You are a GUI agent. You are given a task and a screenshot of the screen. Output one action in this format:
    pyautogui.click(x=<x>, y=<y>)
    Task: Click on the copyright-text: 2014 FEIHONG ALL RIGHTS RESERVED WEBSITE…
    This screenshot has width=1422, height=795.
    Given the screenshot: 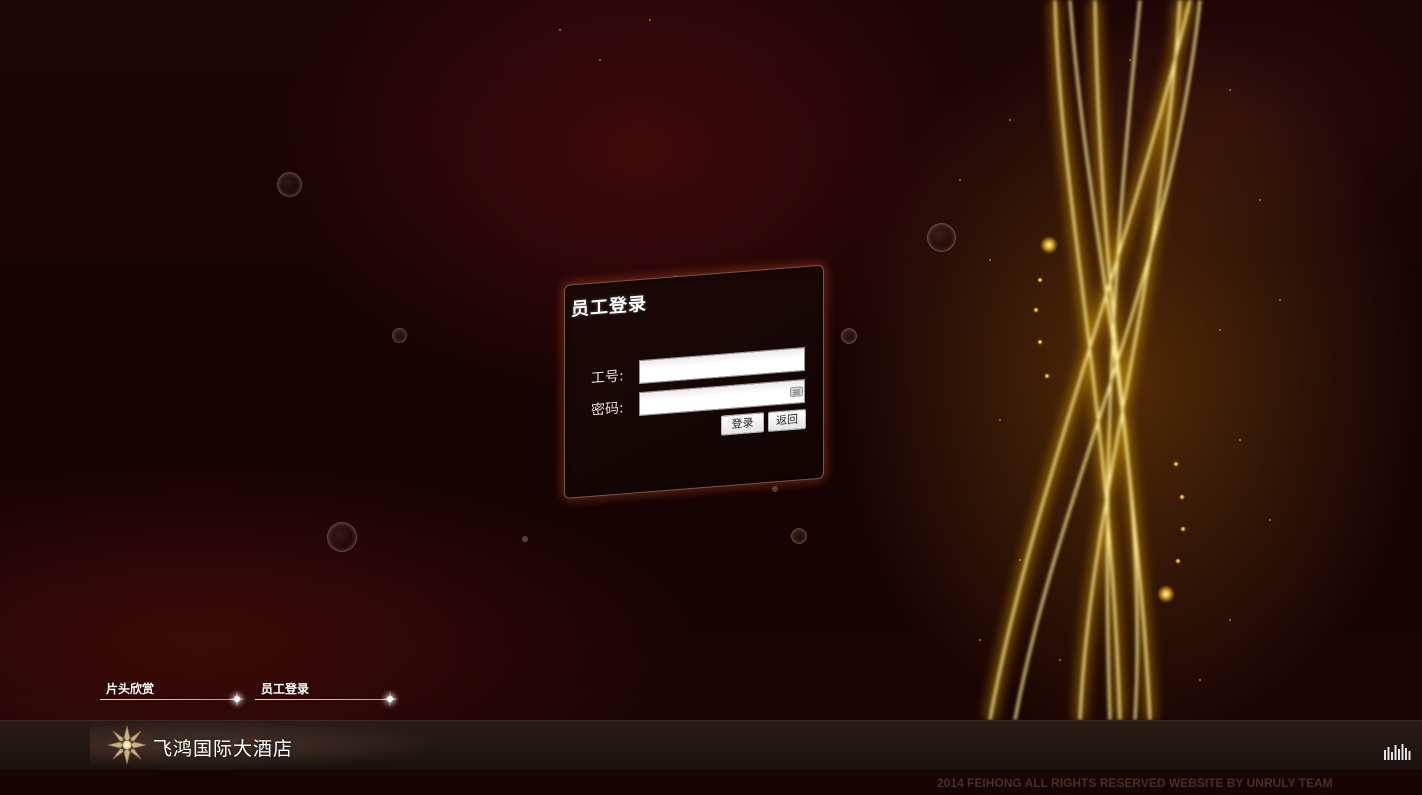 What is the action you would take?
    pyautogui.click(x=1135, y=783)
    